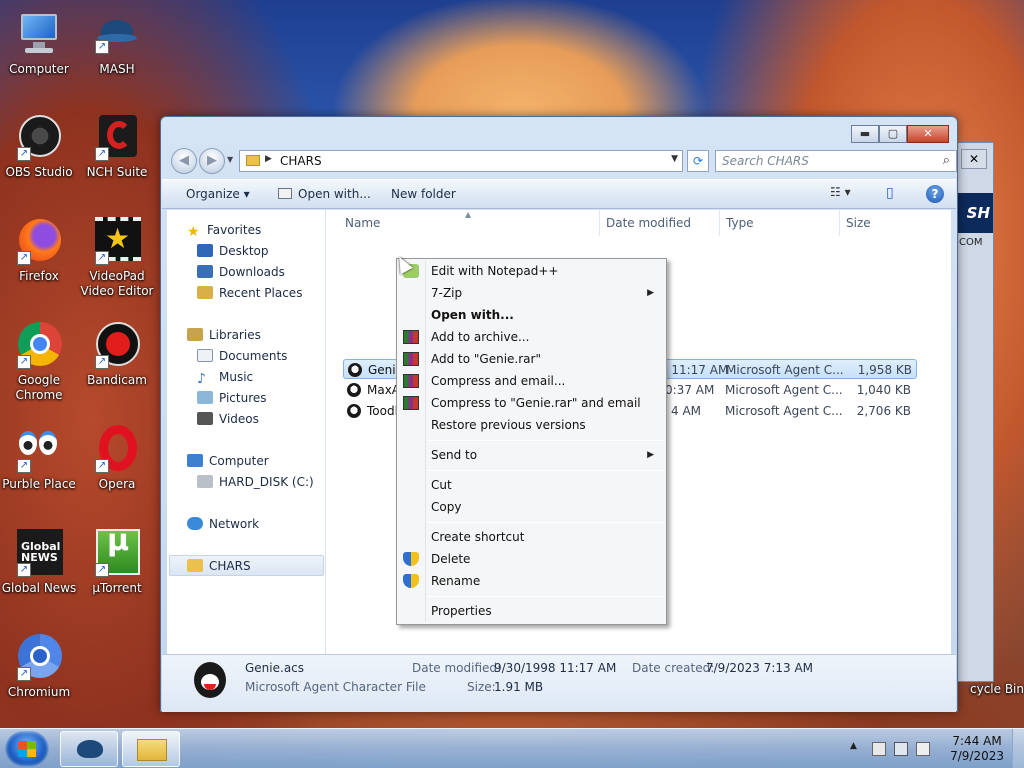  Describe the element at coordinates (39, 43) in the screenshot. I see `desktop-computer-icon: Computer` at that location.